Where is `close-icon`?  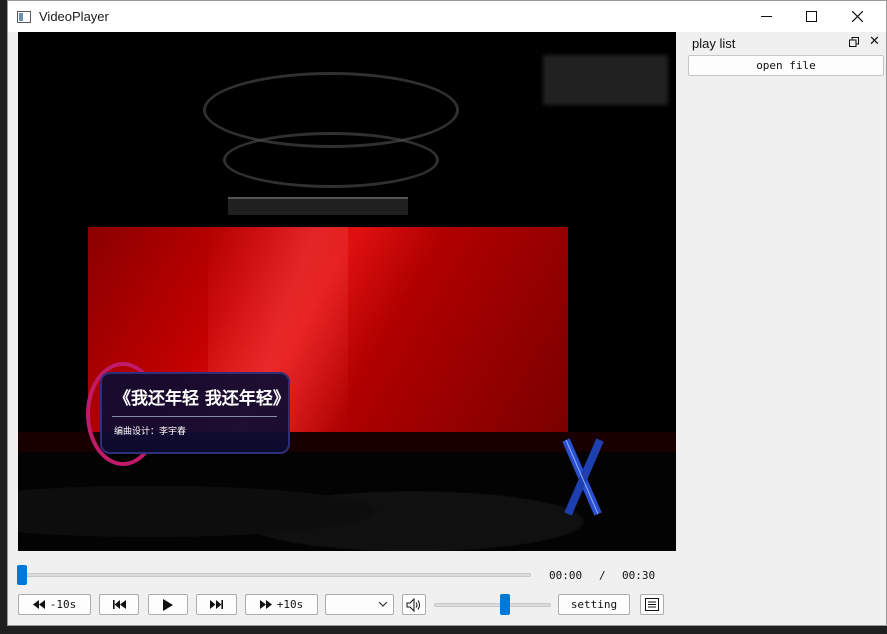 close-icon is located at coordinates (857, 16).